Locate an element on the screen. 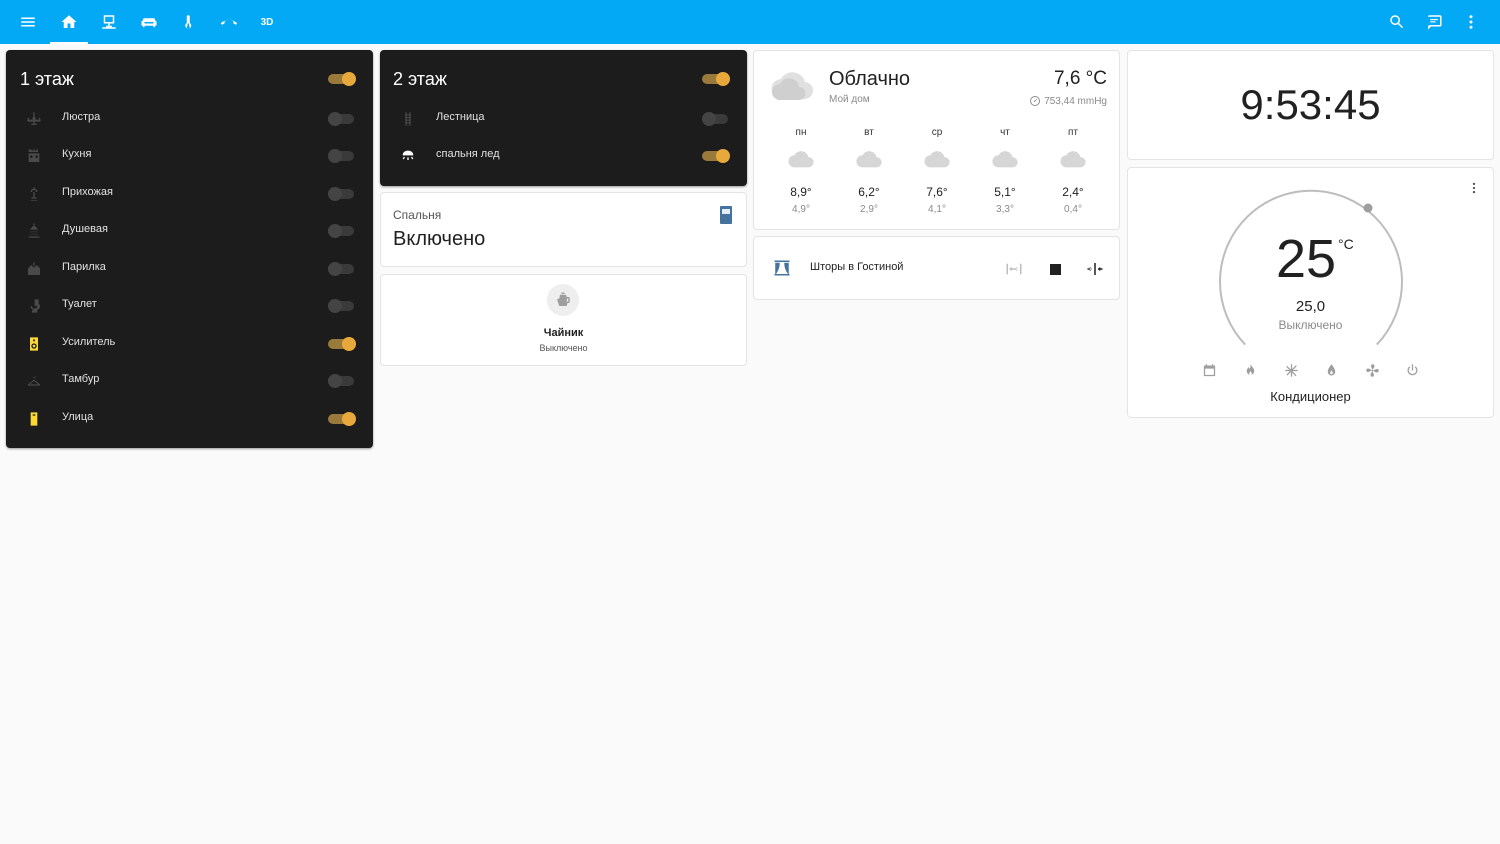  message-icon is located at coordinates (1435, 22).